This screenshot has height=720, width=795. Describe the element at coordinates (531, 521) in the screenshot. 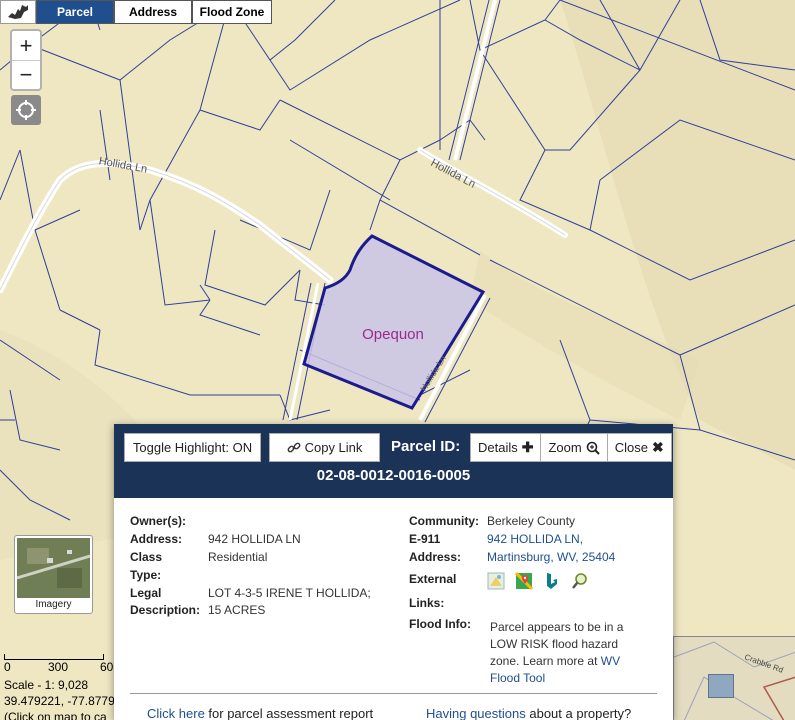

I see `community-value: Berkeley County` at that location.